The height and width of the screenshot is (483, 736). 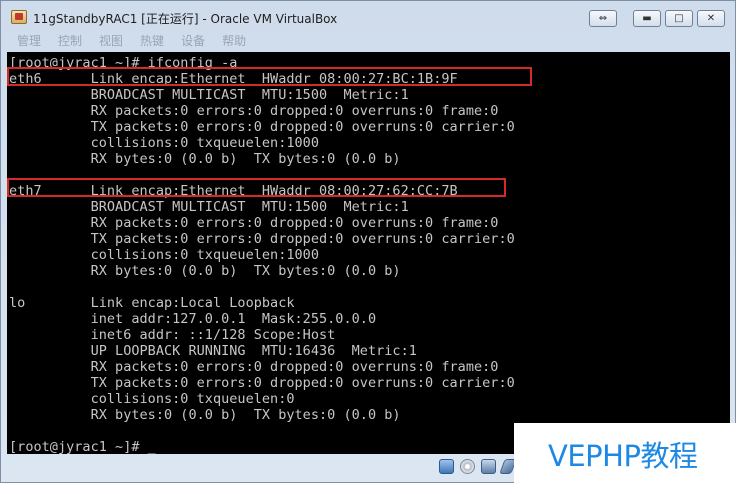 I want to click on minimize-button: ▬, so click(x=647, y=18).